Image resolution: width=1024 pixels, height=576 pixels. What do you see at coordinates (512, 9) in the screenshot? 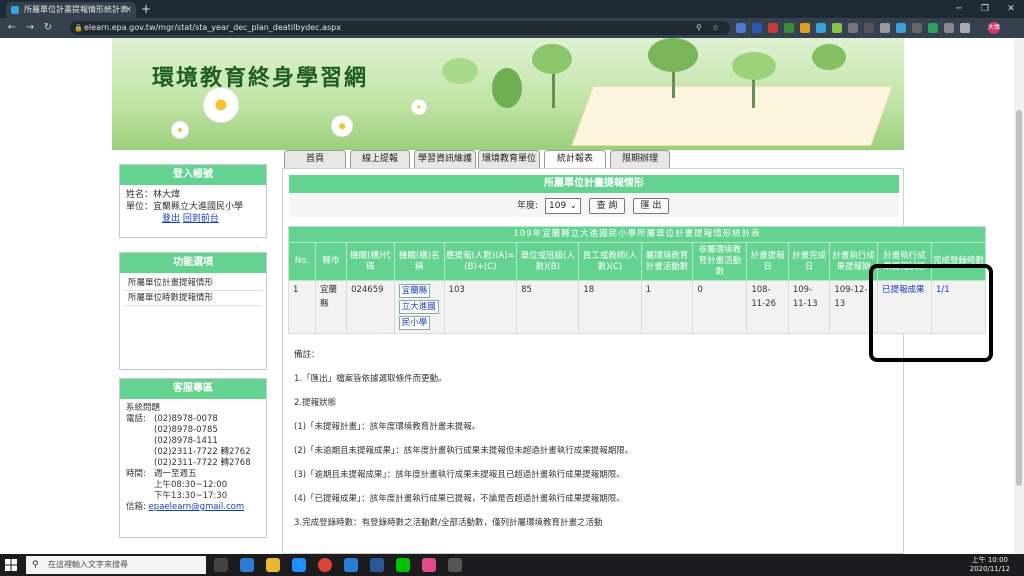
I see `browser-tab-bar: 所屬單位計畫提報情形統計表 ✕ + ─ ❐ ✕` at bounding box center [512, 9].